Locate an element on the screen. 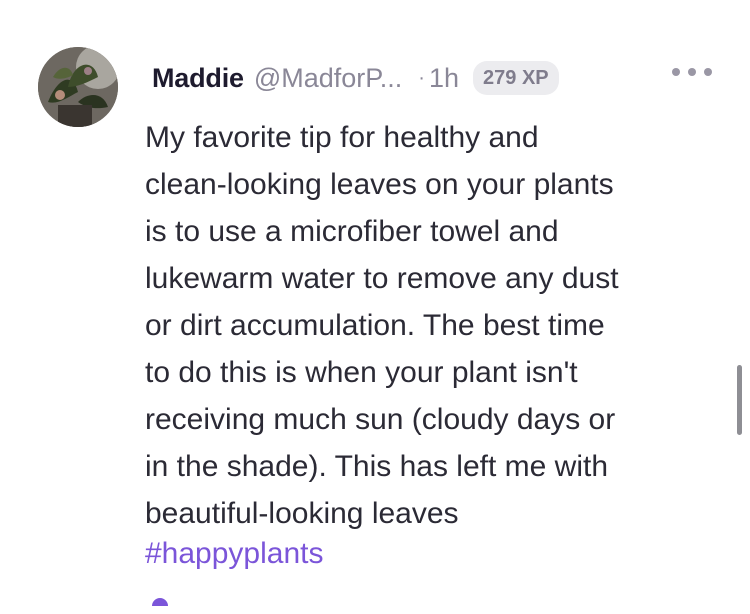  timestamp: 1h is located at coordinates (444, 77).